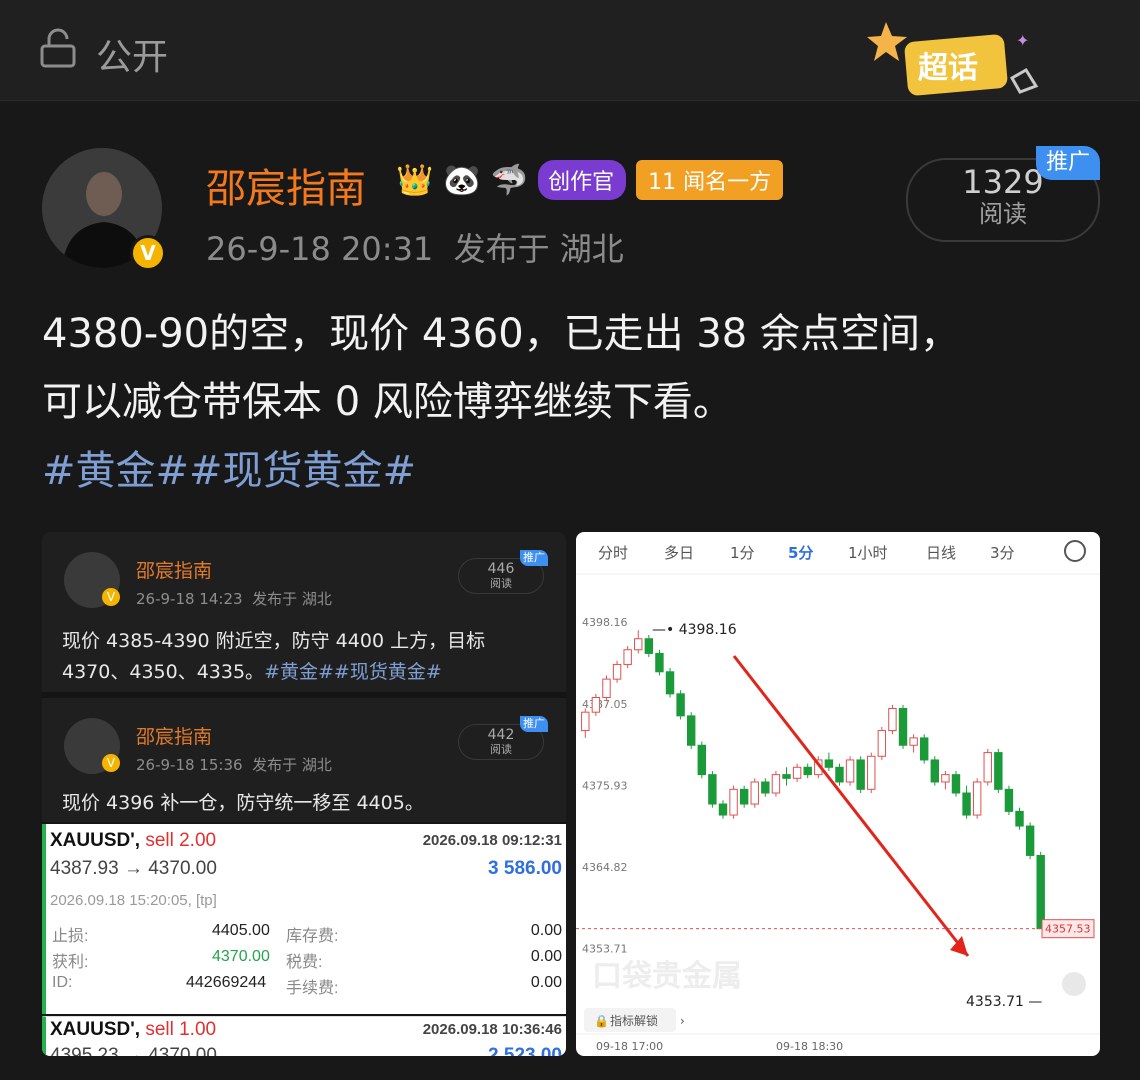  What do you see at coordinates (667, 976) in the screenshot?
I see `chart-watermark: 口袋贵金属` at bounding box center [667, 976].